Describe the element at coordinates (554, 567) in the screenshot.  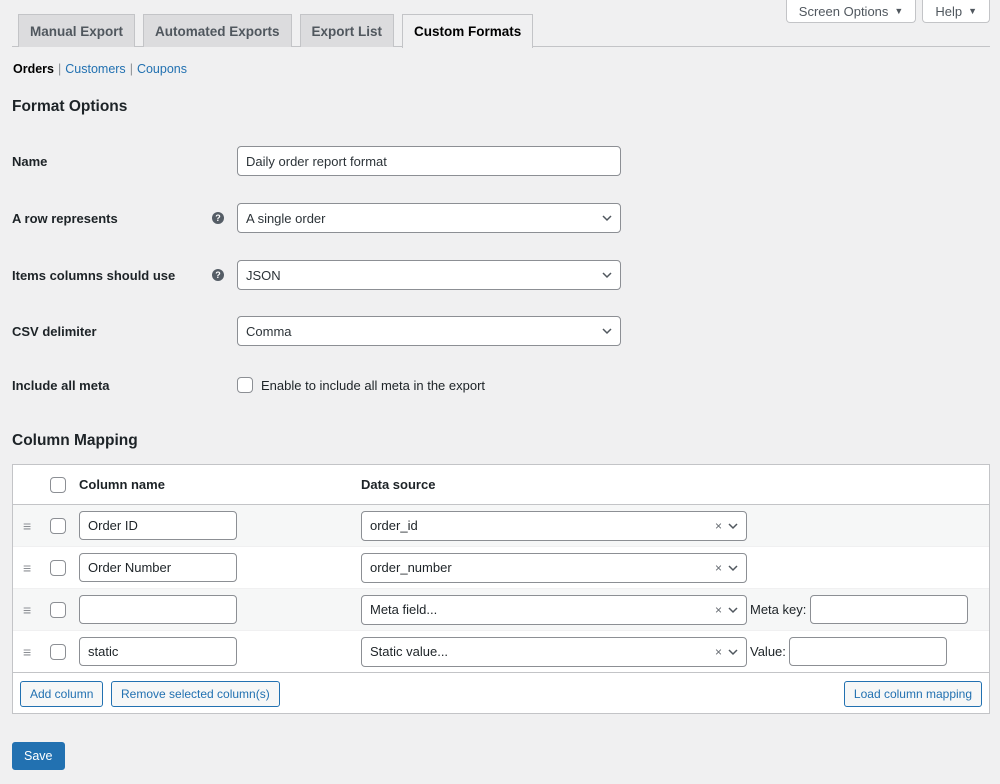
I see `data-source-select: order_number ×` at that location.